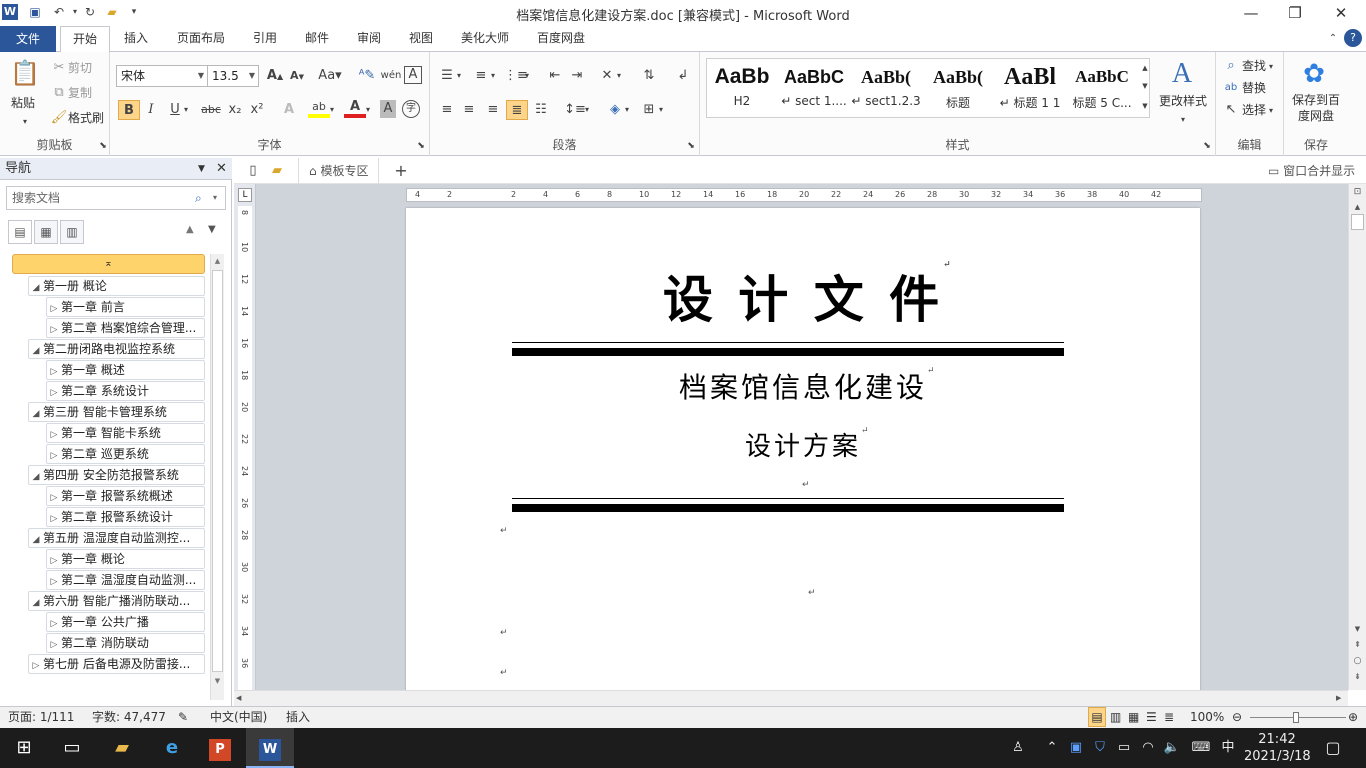  What do you see at coordinates (116, 412) in the screenshot?
I see `nav-heading-level1: ◢ 第三册 智能卡管理系统` at bounding box center [116, 412].